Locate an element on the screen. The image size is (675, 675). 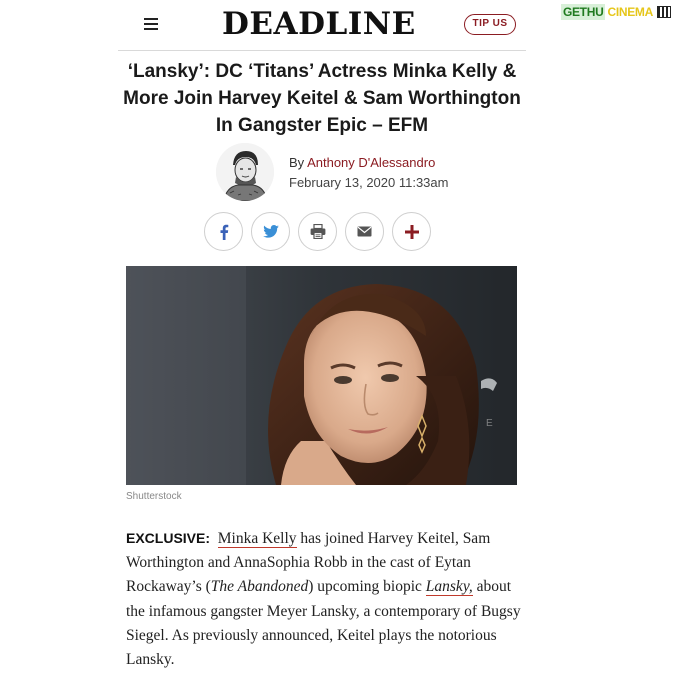
link-minka-kelly: Minka Kelly is located at coordinates (257, 539).